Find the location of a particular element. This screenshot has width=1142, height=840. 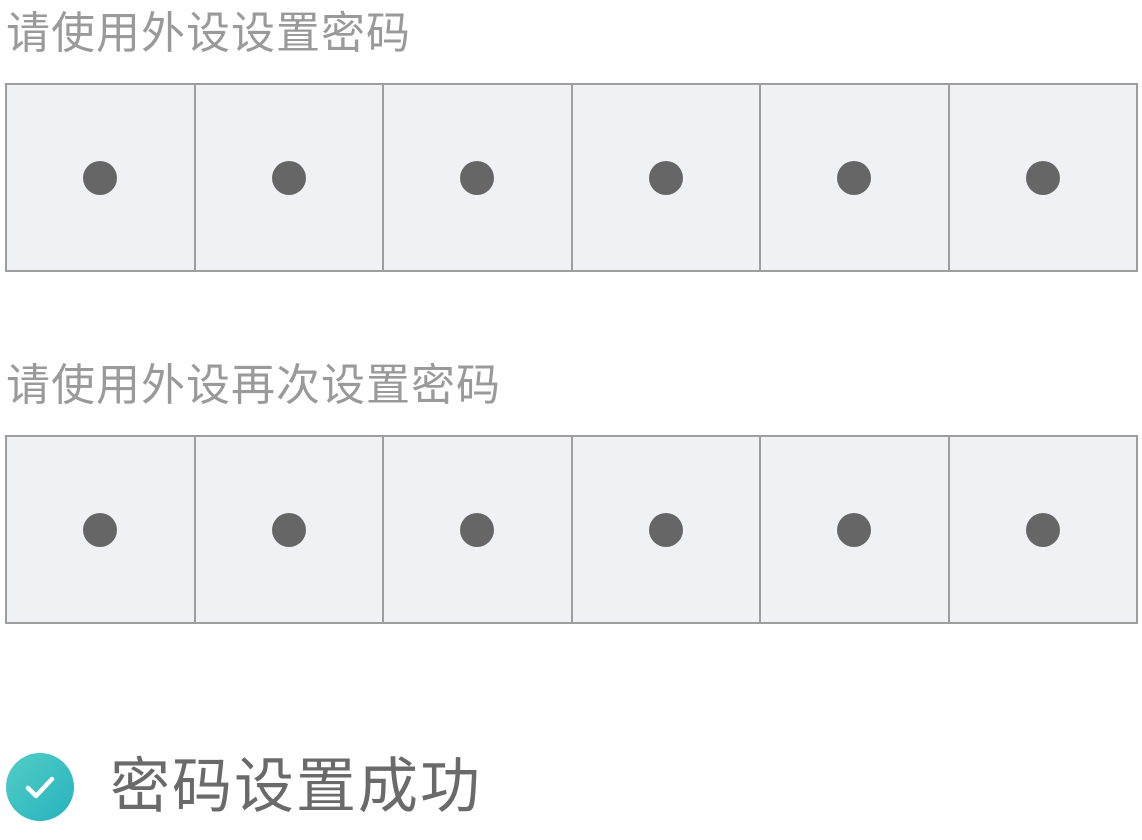

check-circle-icon is located at coordinates (40, 787).